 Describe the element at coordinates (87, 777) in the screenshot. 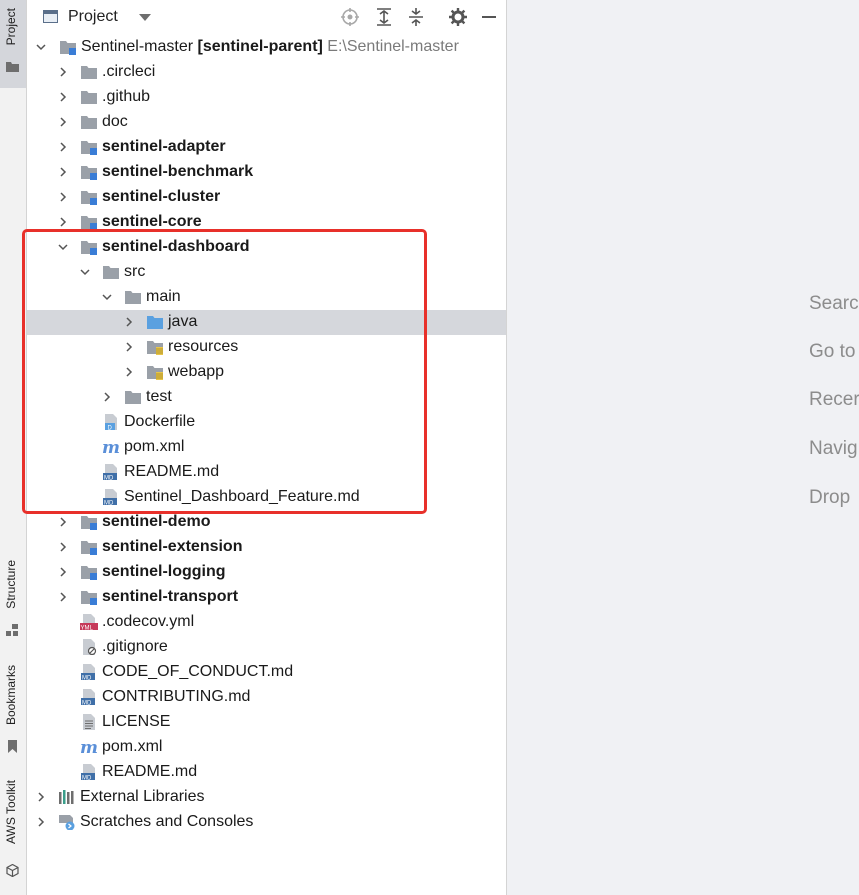

I see `svg-text: MD` at that location.